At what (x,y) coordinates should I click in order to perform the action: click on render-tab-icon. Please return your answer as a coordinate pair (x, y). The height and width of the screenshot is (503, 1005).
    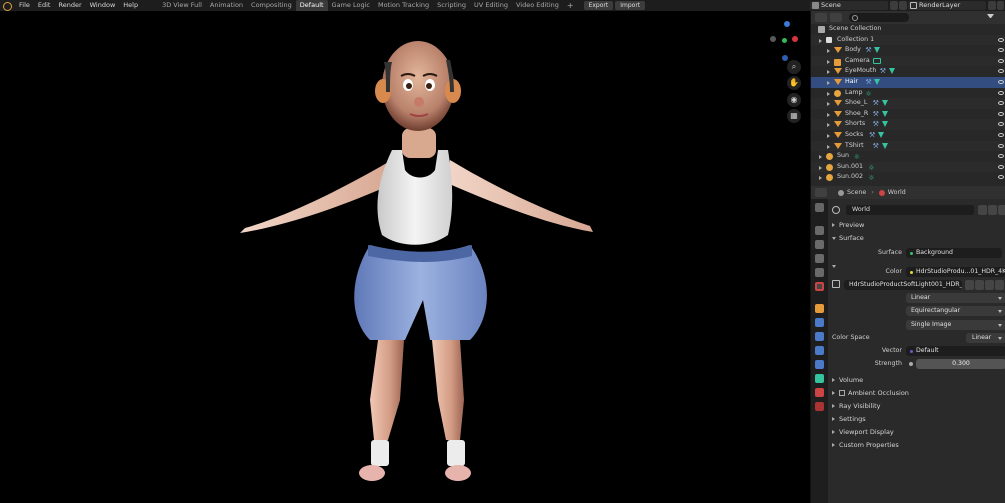
    Looking at the image, I should click on (819, 230).